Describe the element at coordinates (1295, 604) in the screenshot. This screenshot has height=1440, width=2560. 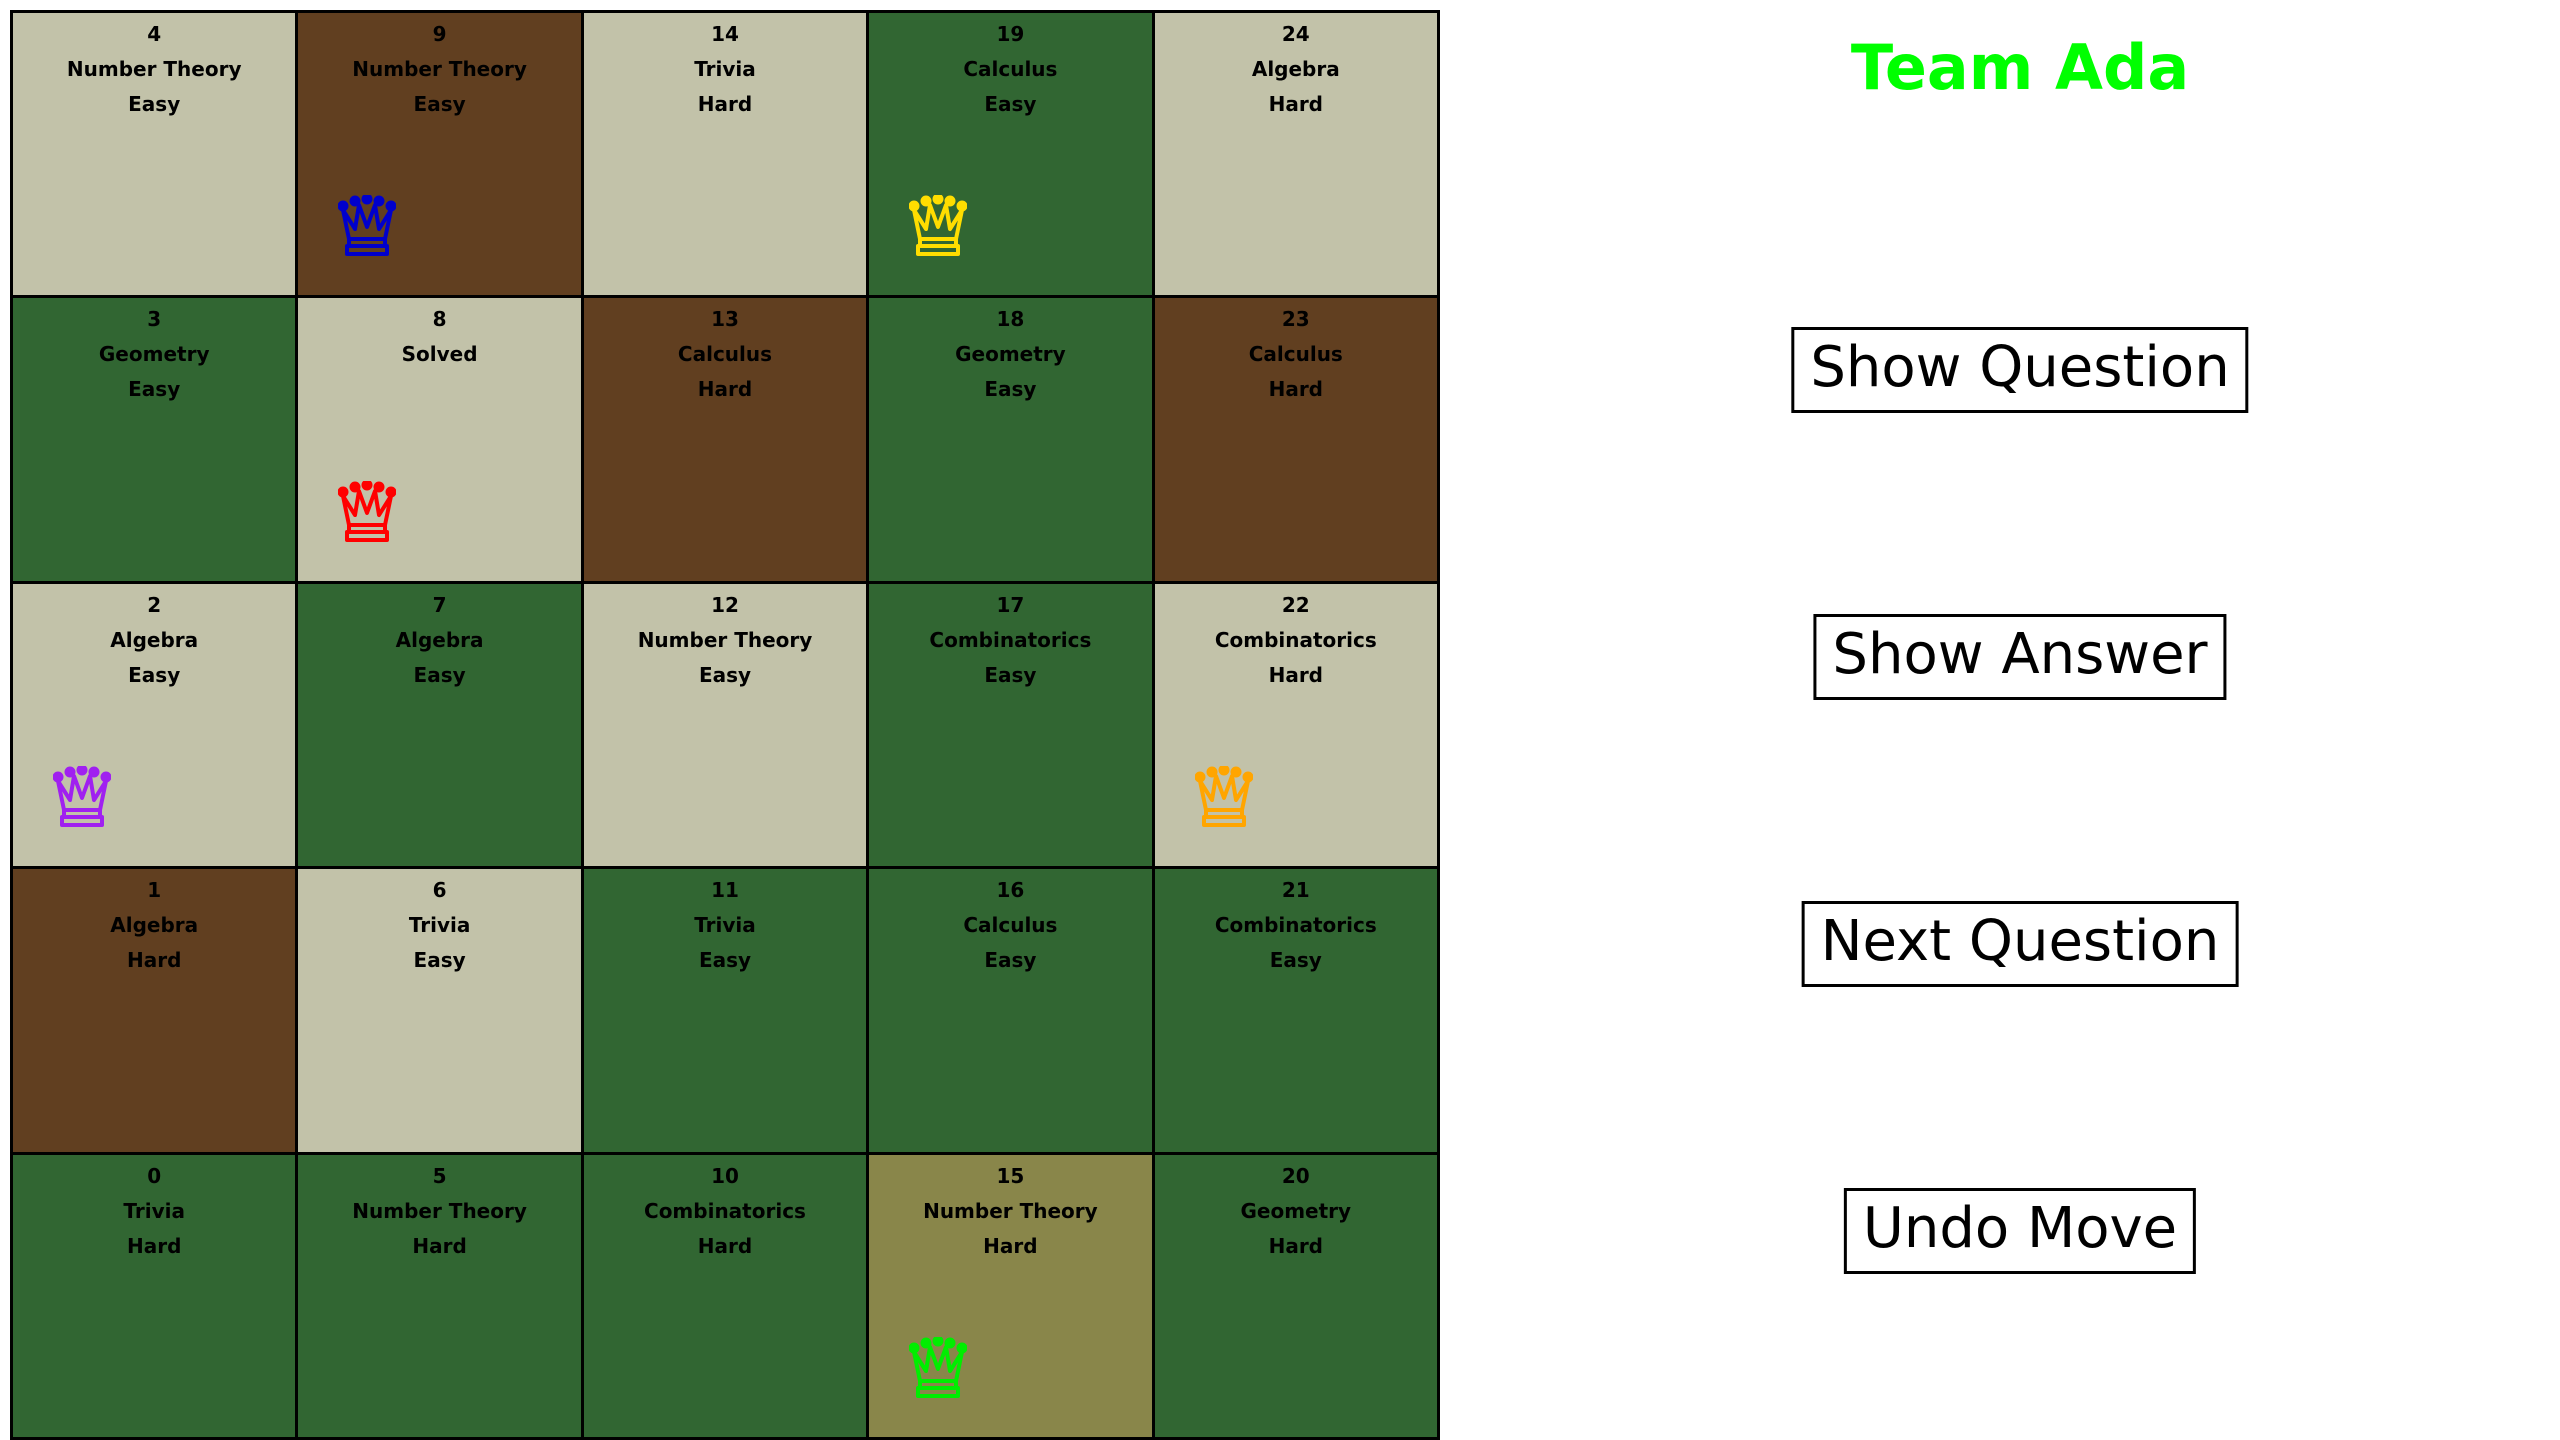
I see `cell-number: 22` at that location.